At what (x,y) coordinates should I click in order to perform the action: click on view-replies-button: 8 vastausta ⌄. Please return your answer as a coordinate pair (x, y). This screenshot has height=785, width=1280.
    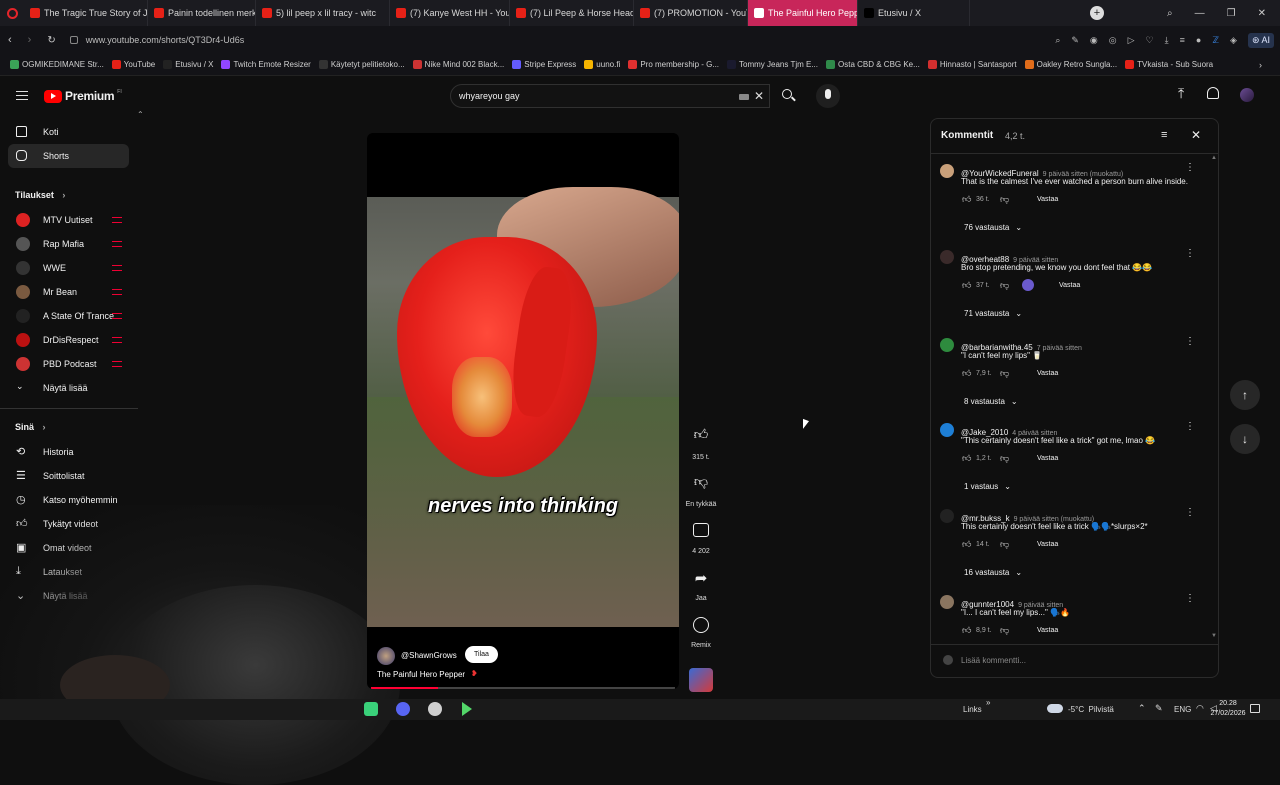
    Looking at the image, I should click on (991, 401).